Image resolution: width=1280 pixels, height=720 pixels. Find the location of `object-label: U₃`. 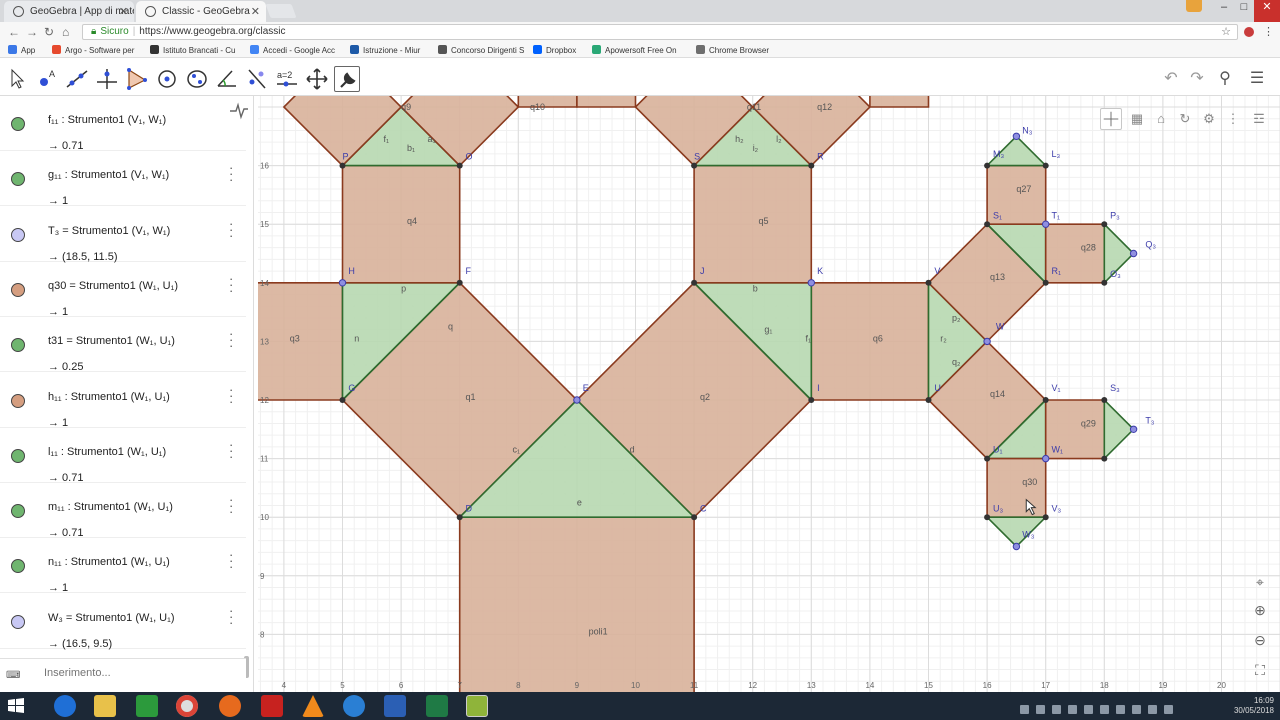

object-label: U₃ is located at coordinates (998, 508).